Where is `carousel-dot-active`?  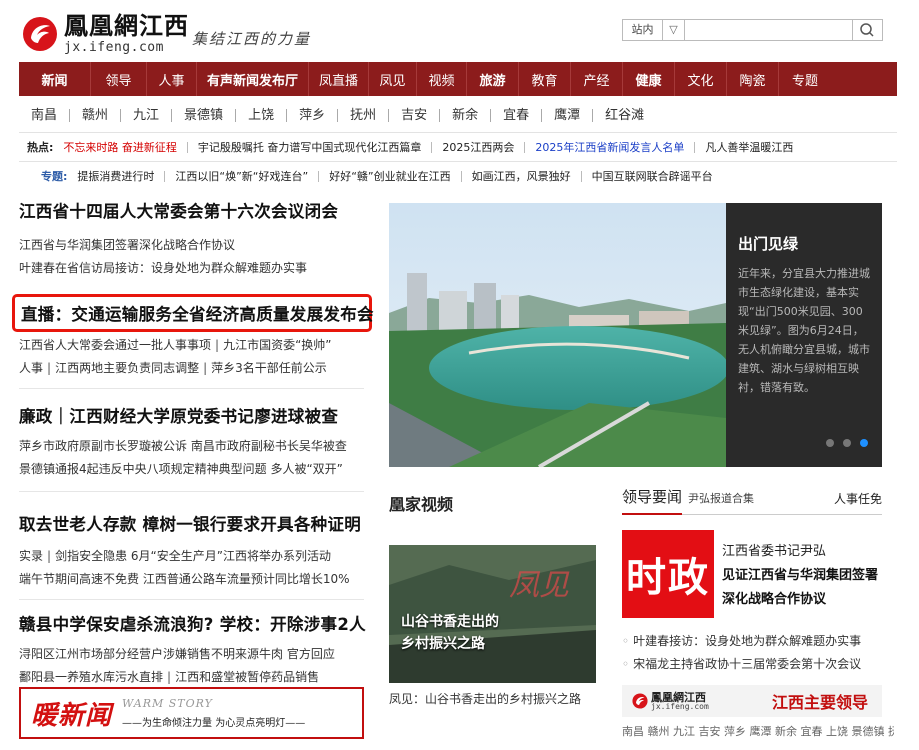 carousel-dot-active is located at coordinates (864, 443).